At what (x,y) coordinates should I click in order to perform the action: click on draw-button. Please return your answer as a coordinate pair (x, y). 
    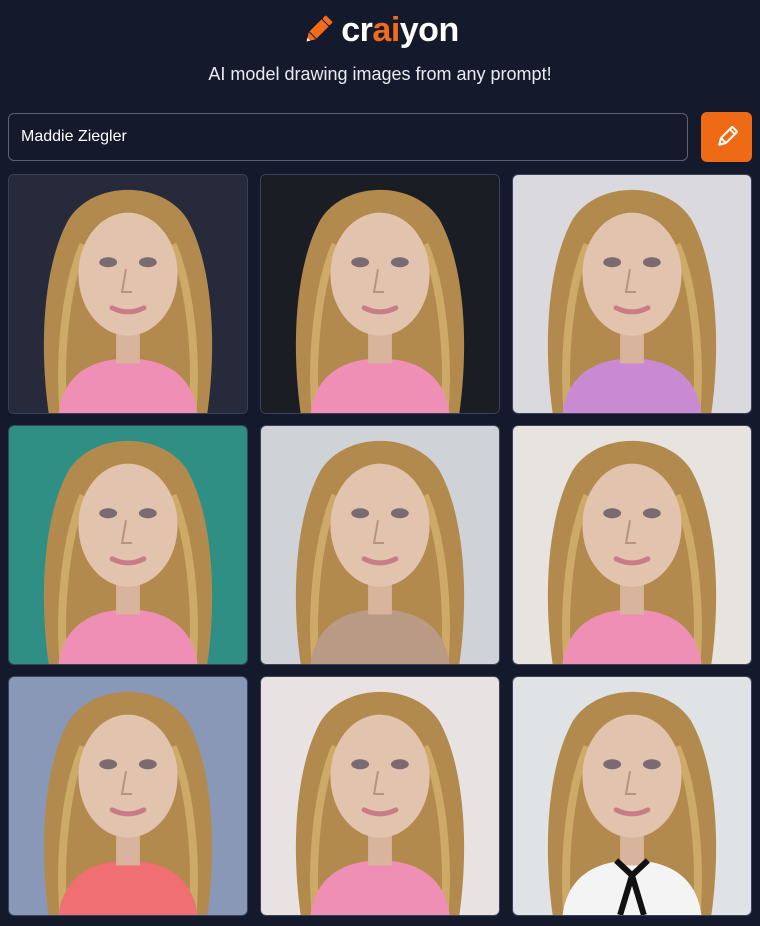
    Looking at the image, I should click on (726, 137).